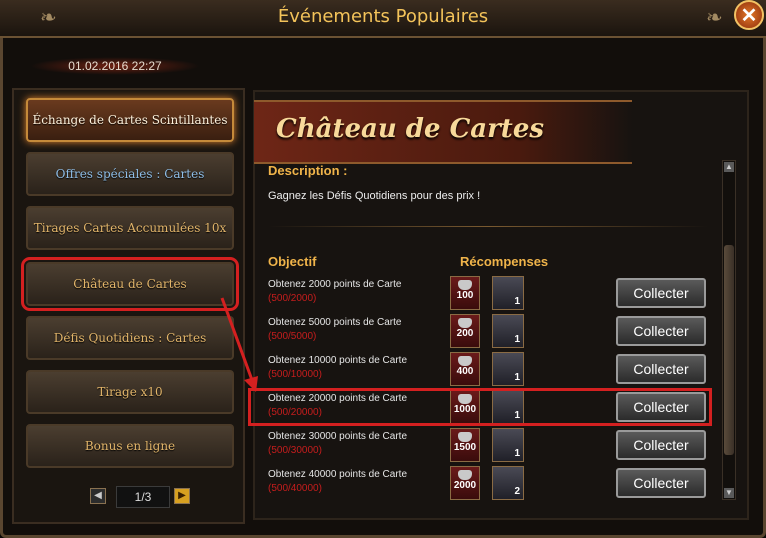 Image resolution: width=766 pixels, height=538 pixels. I want to click on menu-item-bonus-en-ligne: Bonus en ligne, so click(130, 446).